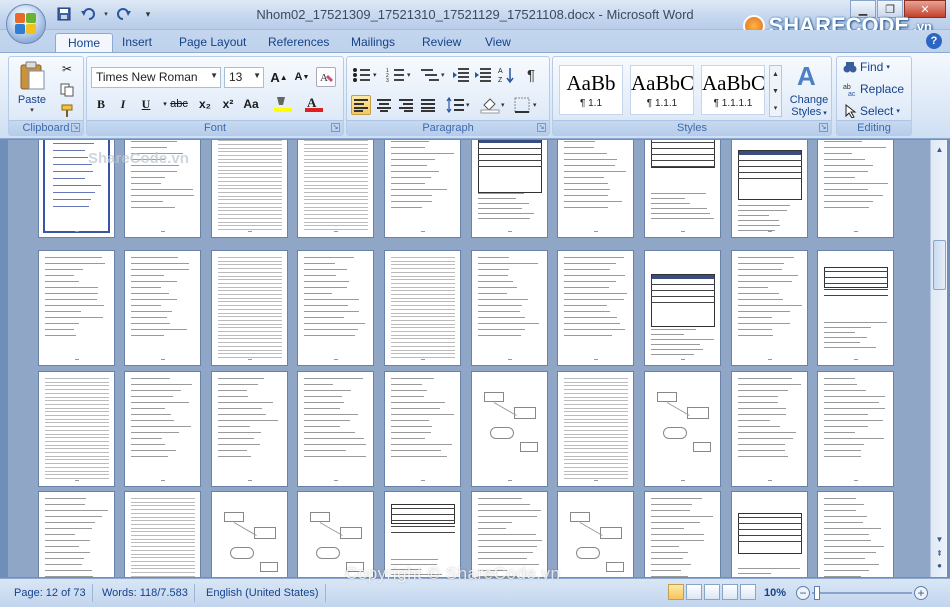  Describe the element at coordinates (483, 75) in the screenshot. I see `increase-indent-icon` at that location.